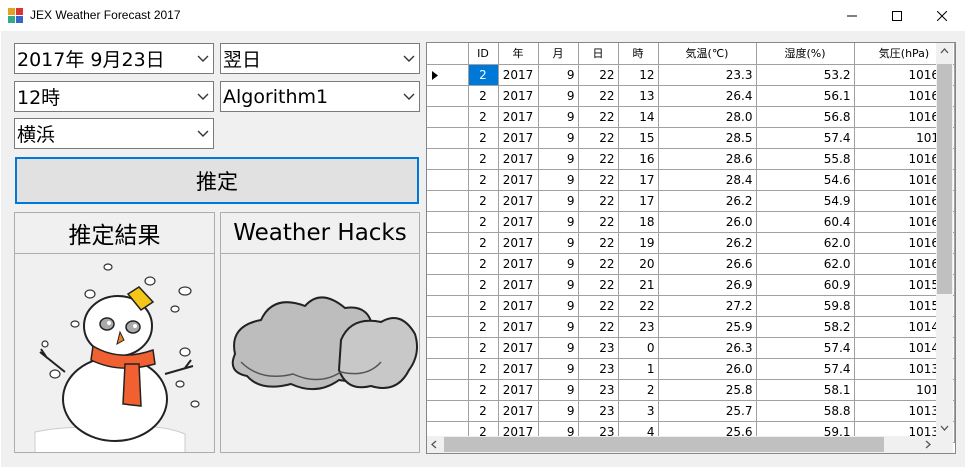 This screenshot has height=468, width=966. I want to click on table-row: 2 2017 9 23 3 25.7 58.8 1013.8, so click(691, 411).